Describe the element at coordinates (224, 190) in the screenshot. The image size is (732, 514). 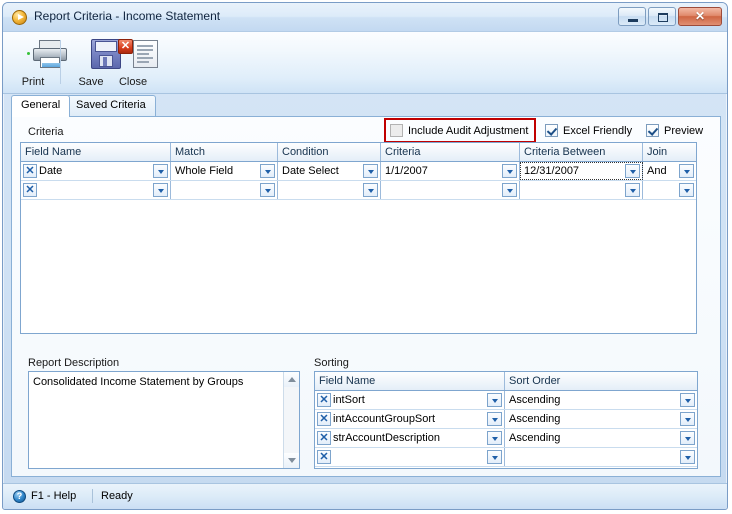
I see `criteria-cell-match` at that location.